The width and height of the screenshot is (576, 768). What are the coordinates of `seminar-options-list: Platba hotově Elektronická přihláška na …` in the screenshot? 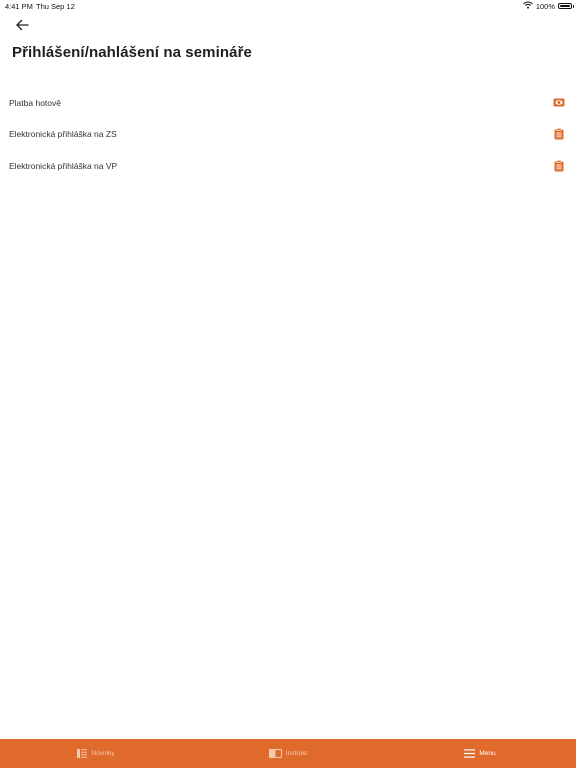 It's located at (288, 134).